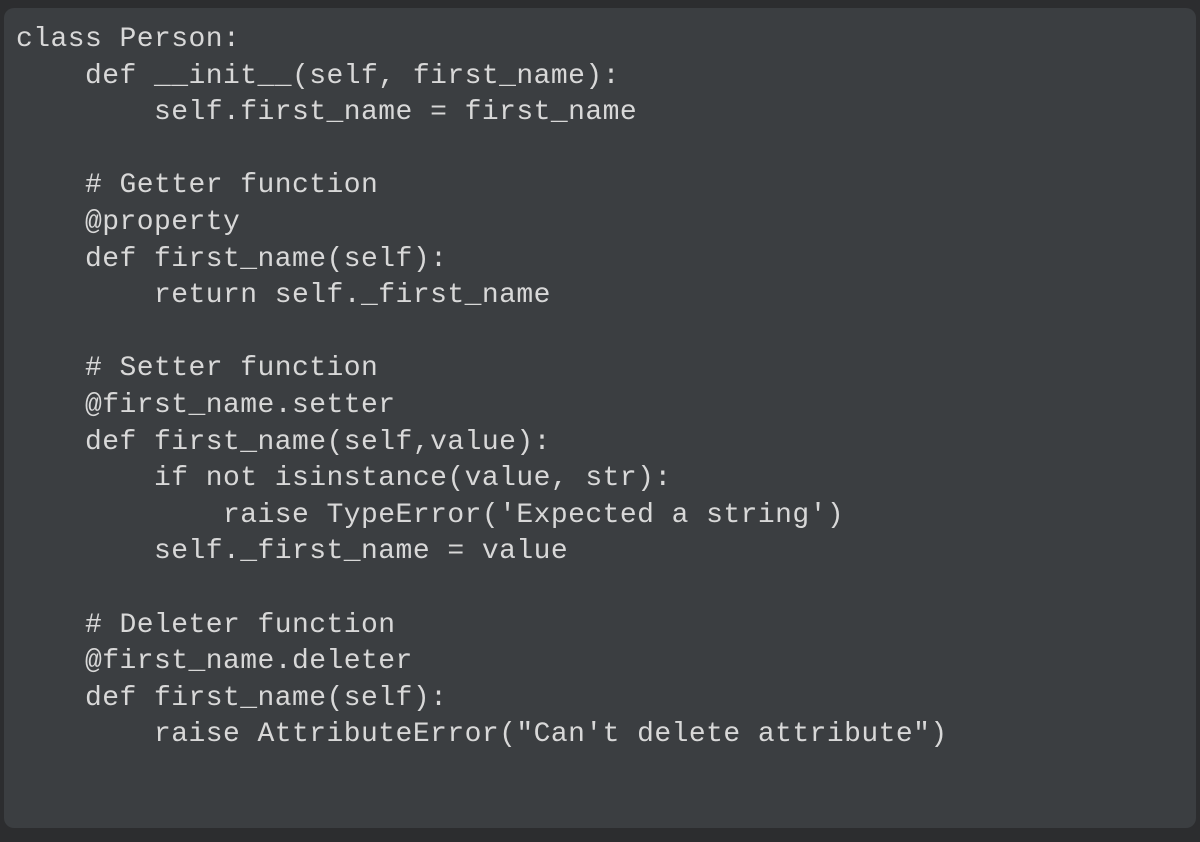 The width and height of the screenshot is (1200, 842). What do you see at coordinates (292, 552) in the screenshot?
I see `code-line: self._first_name = value` at bounding box center [292, 552].